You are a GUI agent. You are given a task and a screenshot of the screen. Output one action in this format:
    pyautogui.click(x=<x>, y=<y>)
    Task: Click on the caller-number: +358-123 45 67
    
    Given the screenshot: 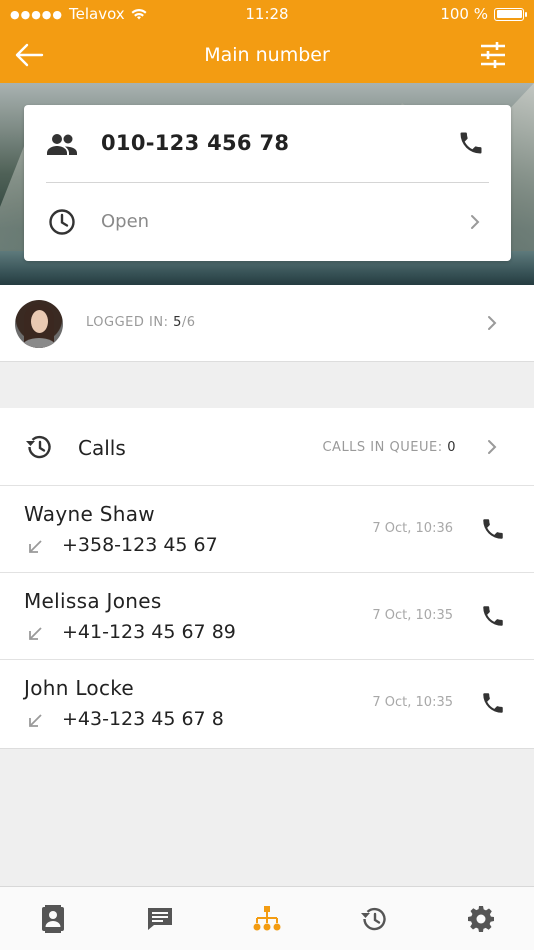 What is the action you would take?
    pyautogui.click(x=140, y=545)
    